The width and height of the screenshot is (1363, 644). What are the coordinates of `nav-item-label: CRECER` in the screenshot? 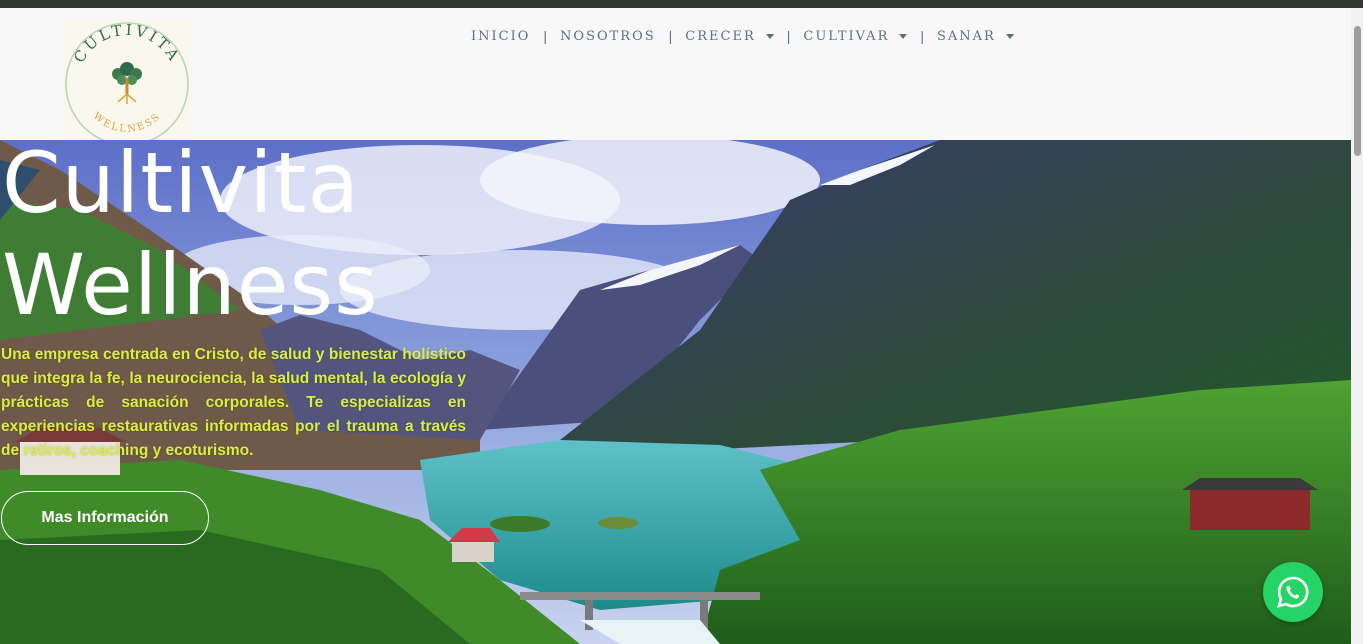 It's located at (720, 36).